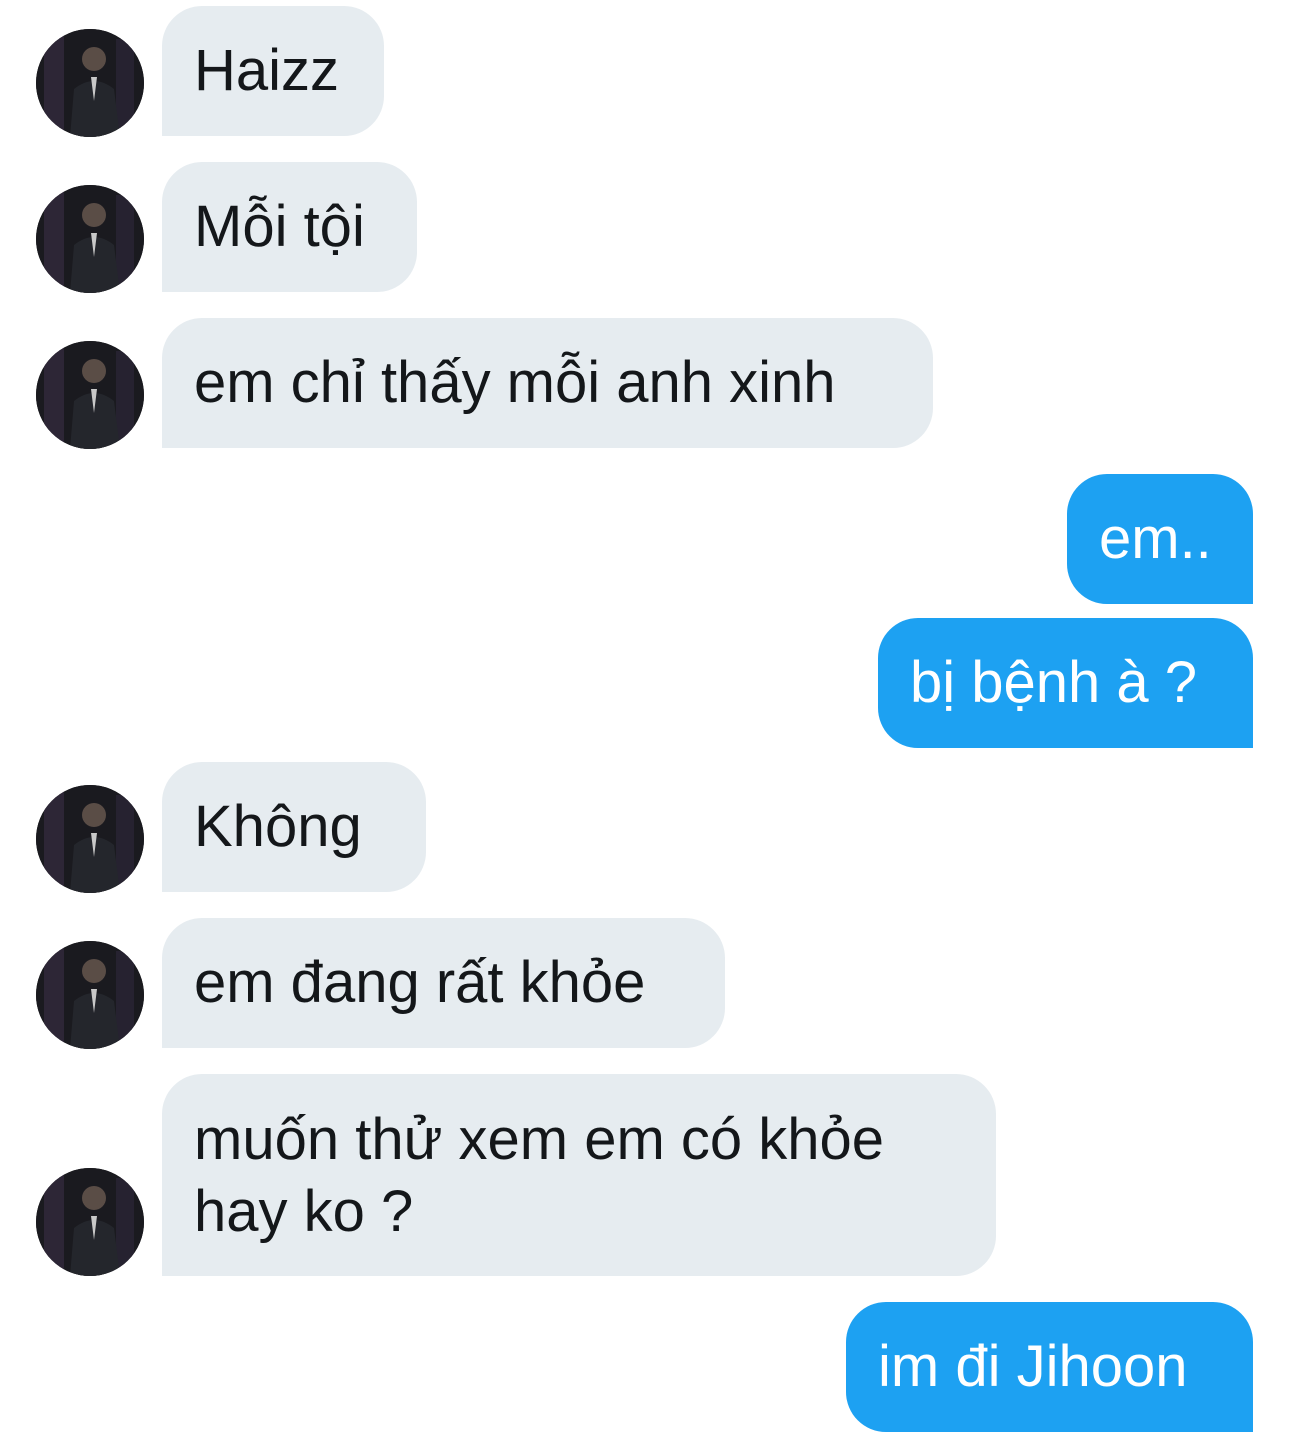 This screenshot has height=1442, width=1290. I want to click on message-bubble: Không, so click(294, 827).